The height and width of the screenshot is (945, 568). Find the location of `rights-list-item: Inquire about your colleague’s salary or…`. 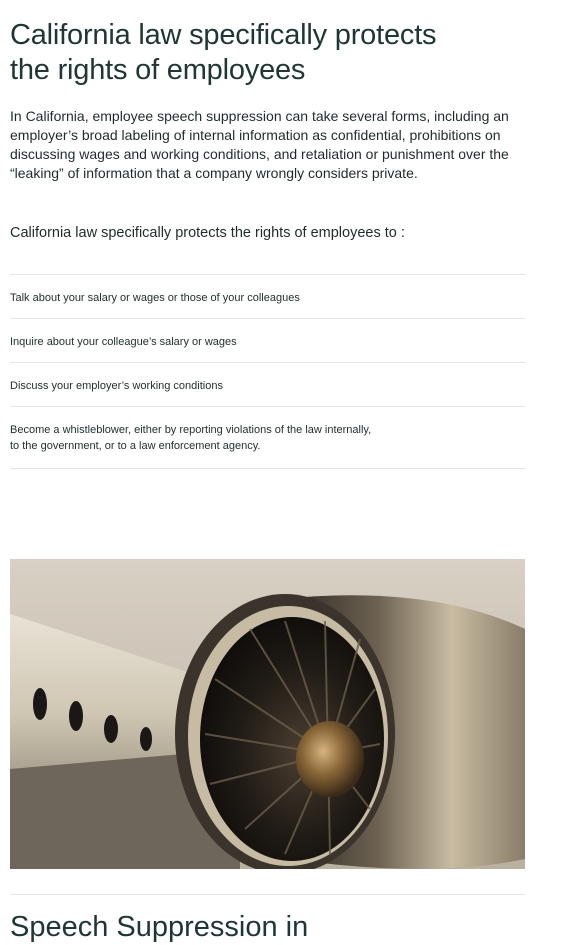

rights-list-item: Inquire about your colleague’s salary or… is located at coordinates (267, 341).